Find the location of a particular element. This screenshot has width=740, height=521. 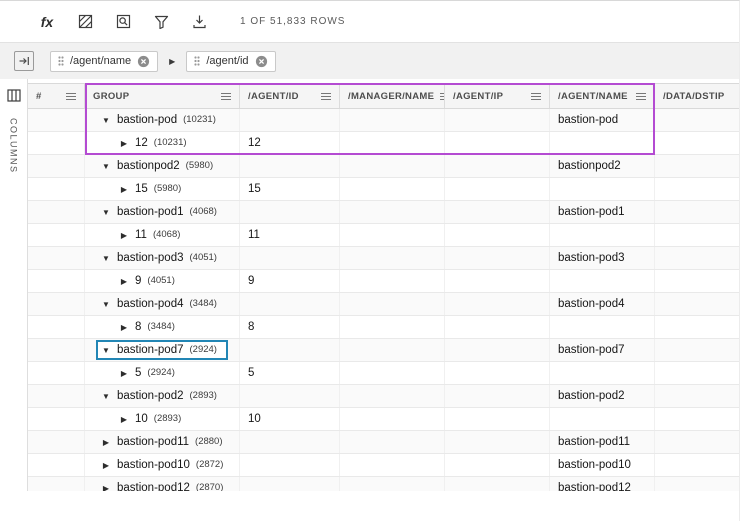

agent-id-cell is located at coordinates (290, 166).